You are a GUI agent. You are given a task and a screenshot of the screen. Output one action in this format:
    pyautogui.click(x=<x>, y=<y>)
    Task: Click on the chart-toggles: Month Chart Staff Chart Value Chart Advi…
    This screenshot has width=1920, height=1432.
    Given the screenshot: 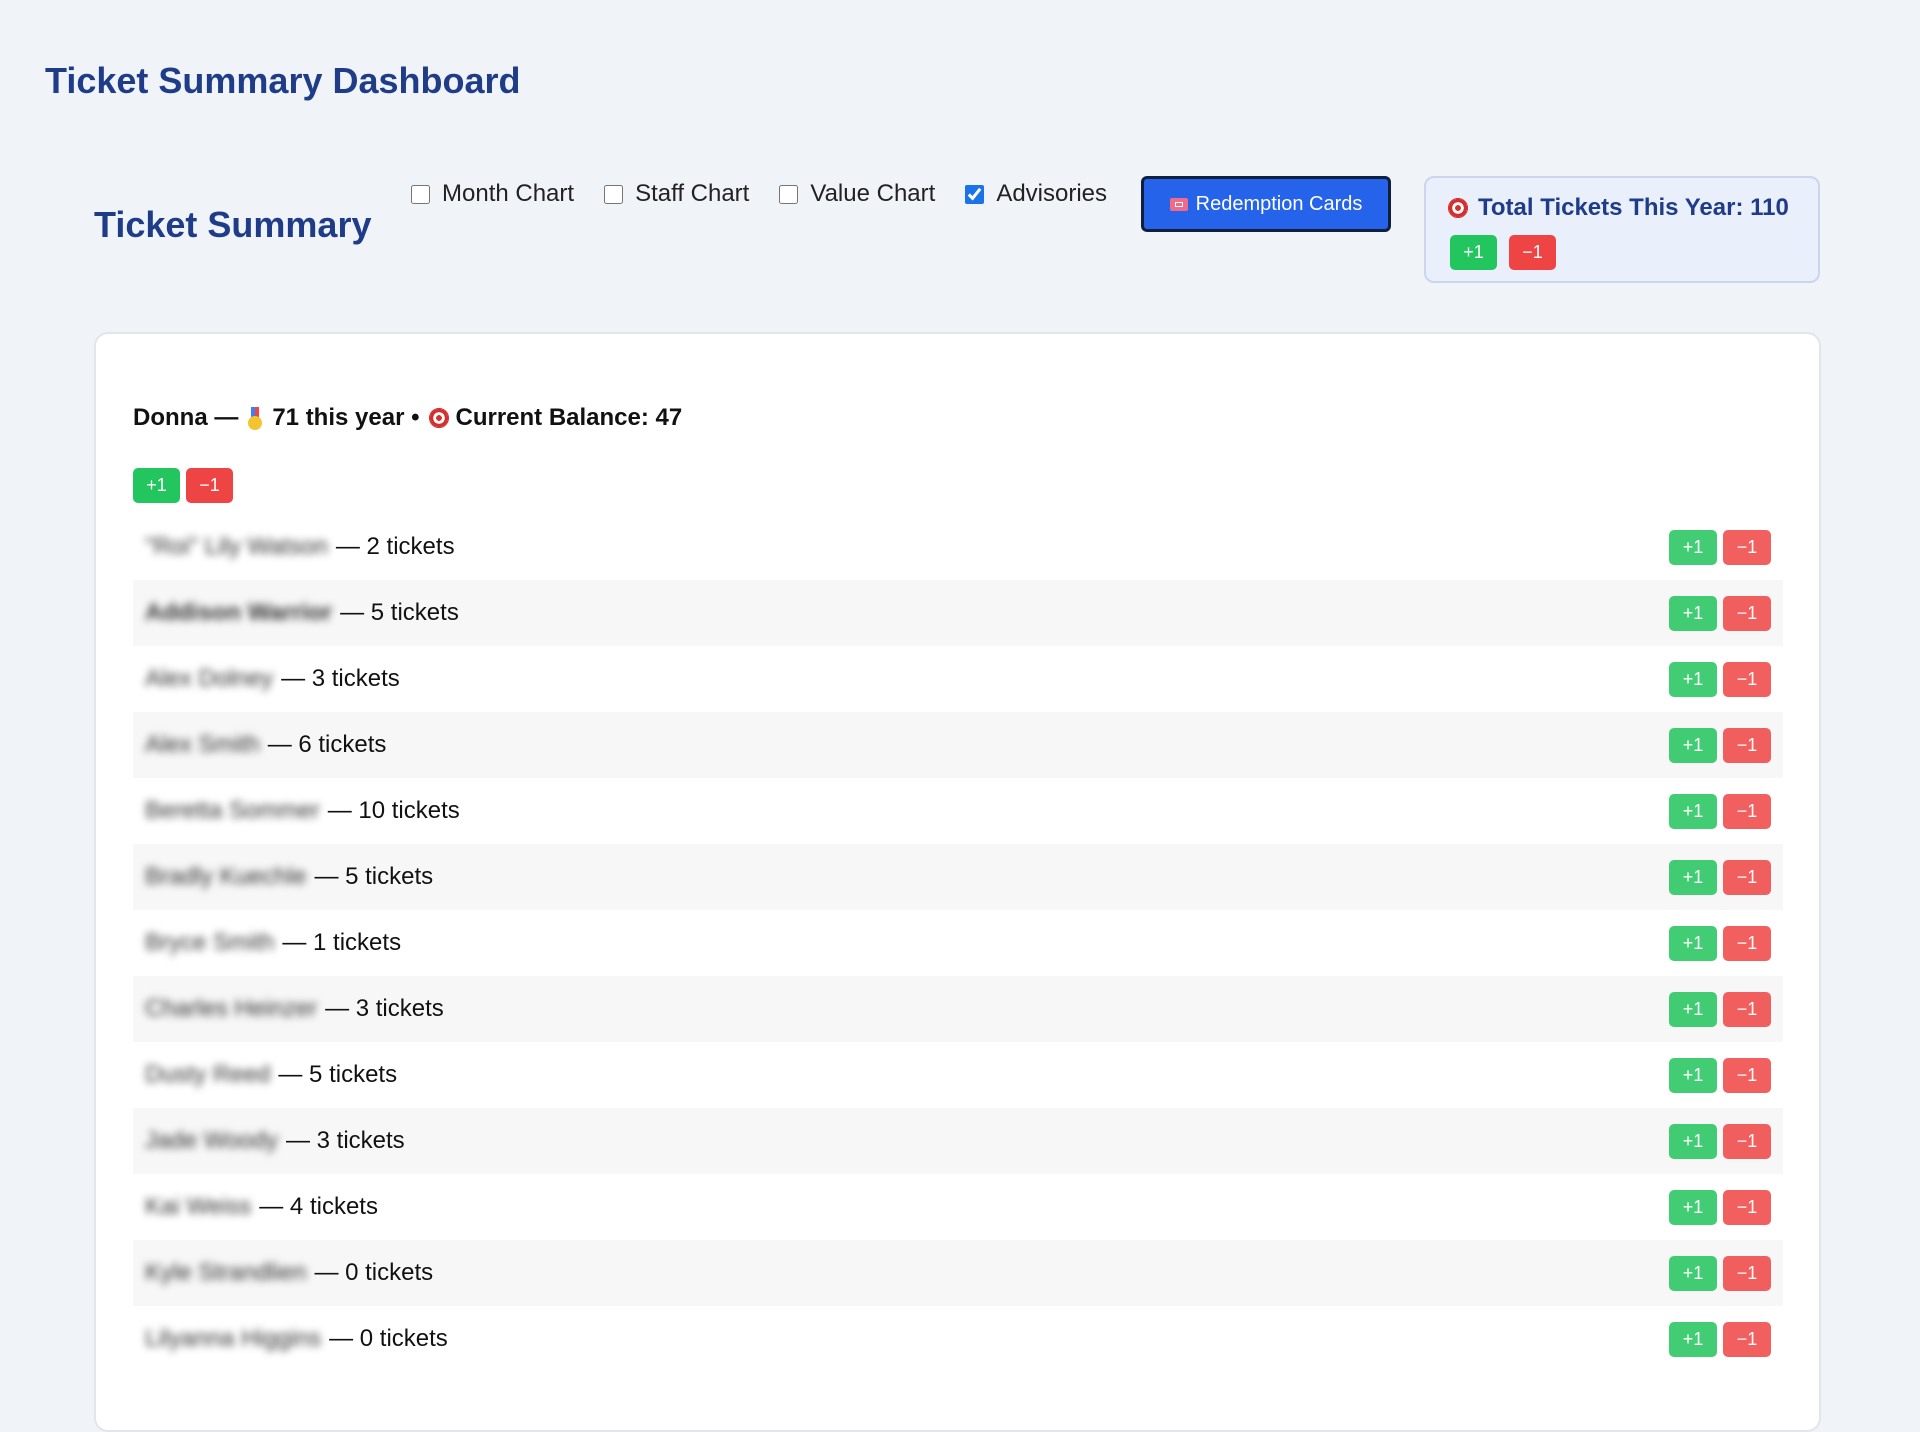 What is the action you would take?
    pyautogui.click(x=774, y=194)
    